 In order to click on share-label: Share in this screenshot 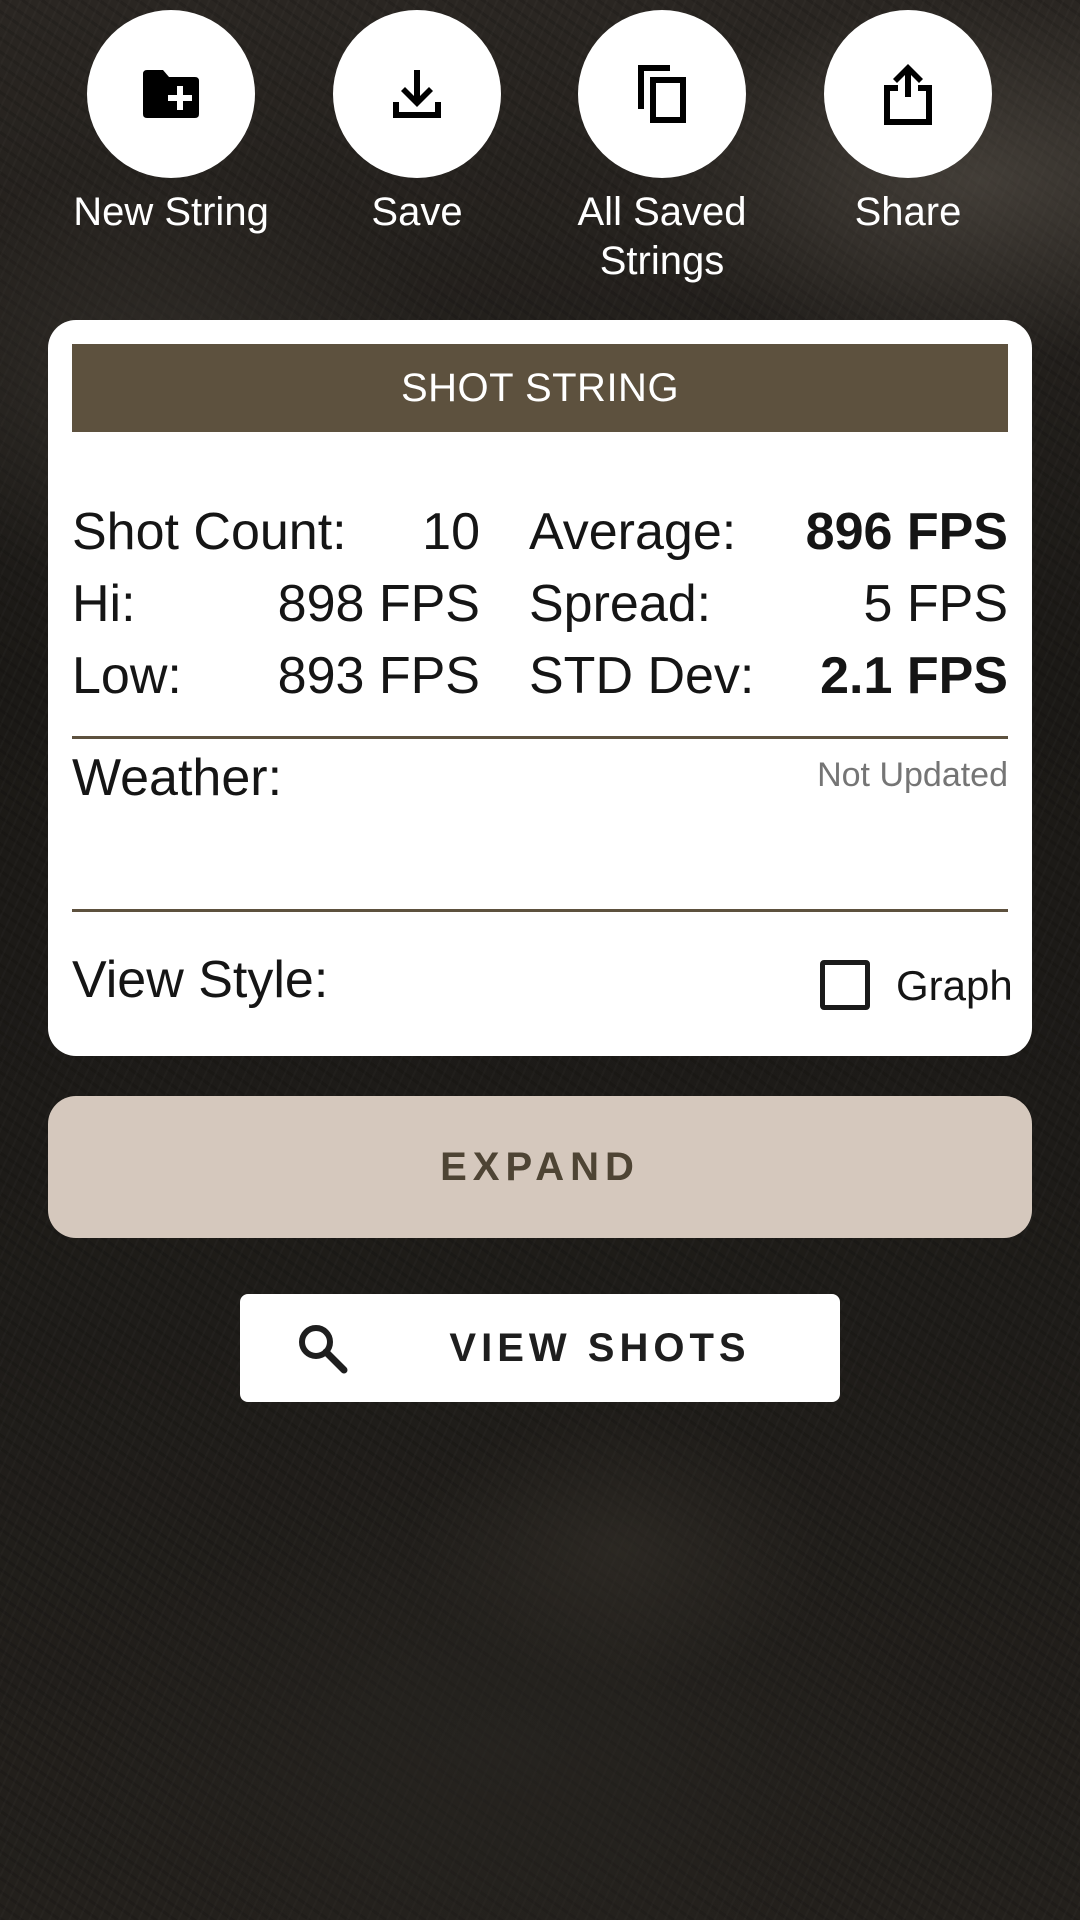, I will do `click(908, 212)`.